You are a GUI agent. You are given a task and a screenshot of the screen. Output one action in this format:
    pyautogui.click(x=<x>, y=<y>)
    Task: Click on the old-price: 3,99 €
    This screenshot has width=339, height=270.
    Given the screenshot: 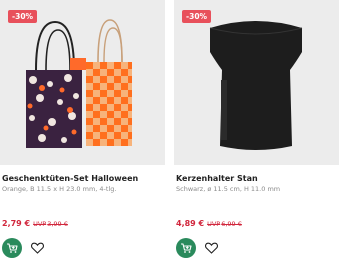 What is the action you would take?
    pyautogui.click(x=57, y=224)
    